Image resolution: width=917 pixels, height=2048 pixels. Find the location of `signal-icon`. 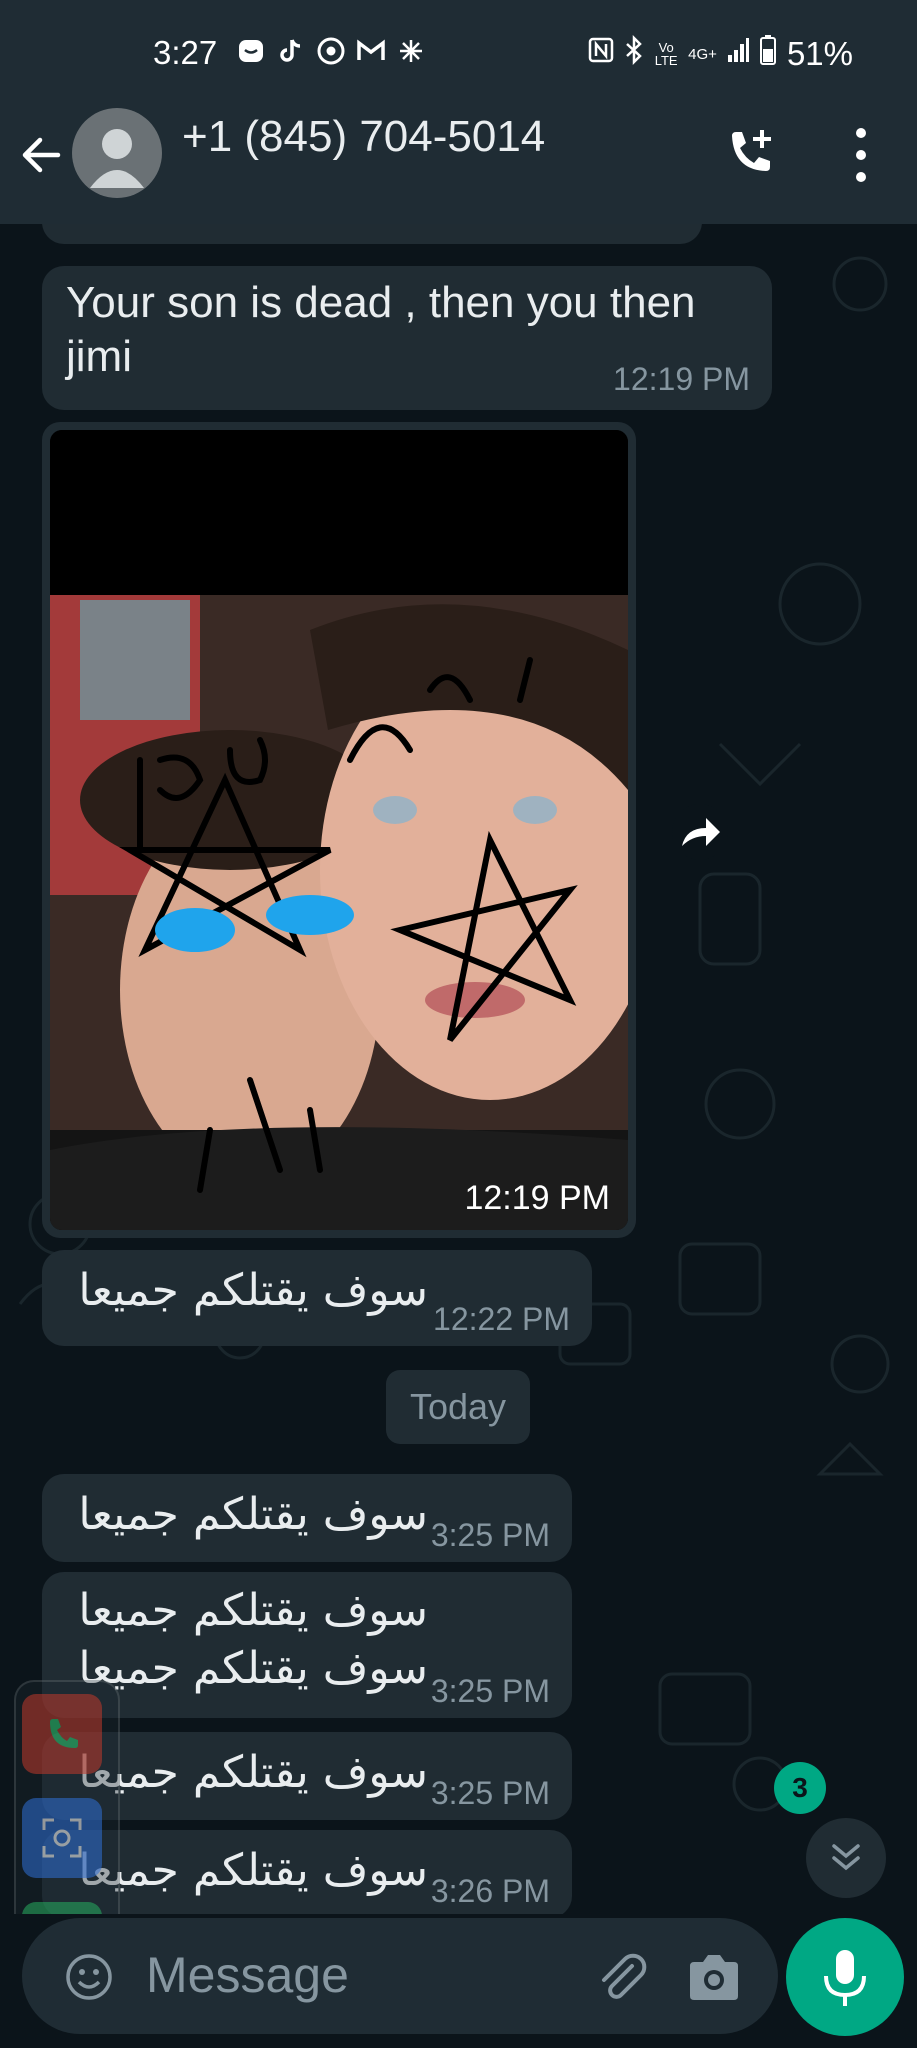

signal-icon is located at coordinates (738, 54).